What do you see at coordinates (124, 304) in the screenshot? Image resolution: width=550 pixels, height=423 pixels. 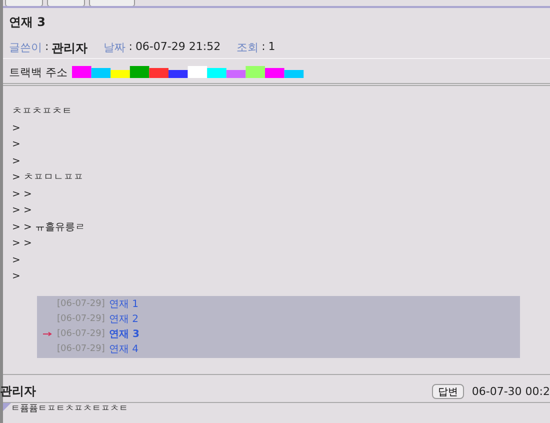 I see `series-link: 연재 1` at bounding box center [124, 304].